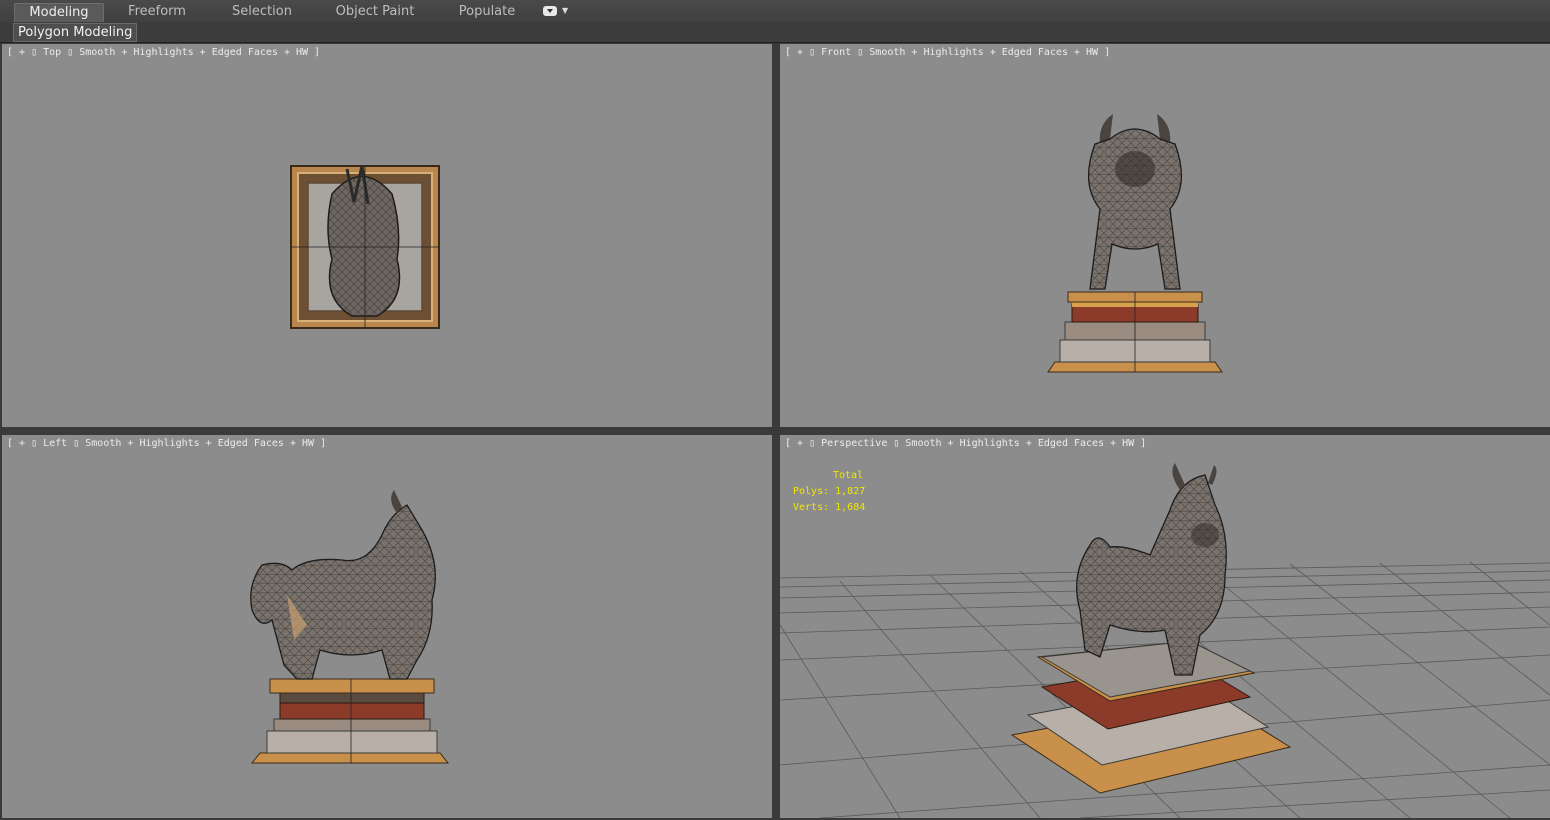 Image resolution: width=1550 pixels, height=820 pixels. I want to click on left-view-model, so click(350, 627).